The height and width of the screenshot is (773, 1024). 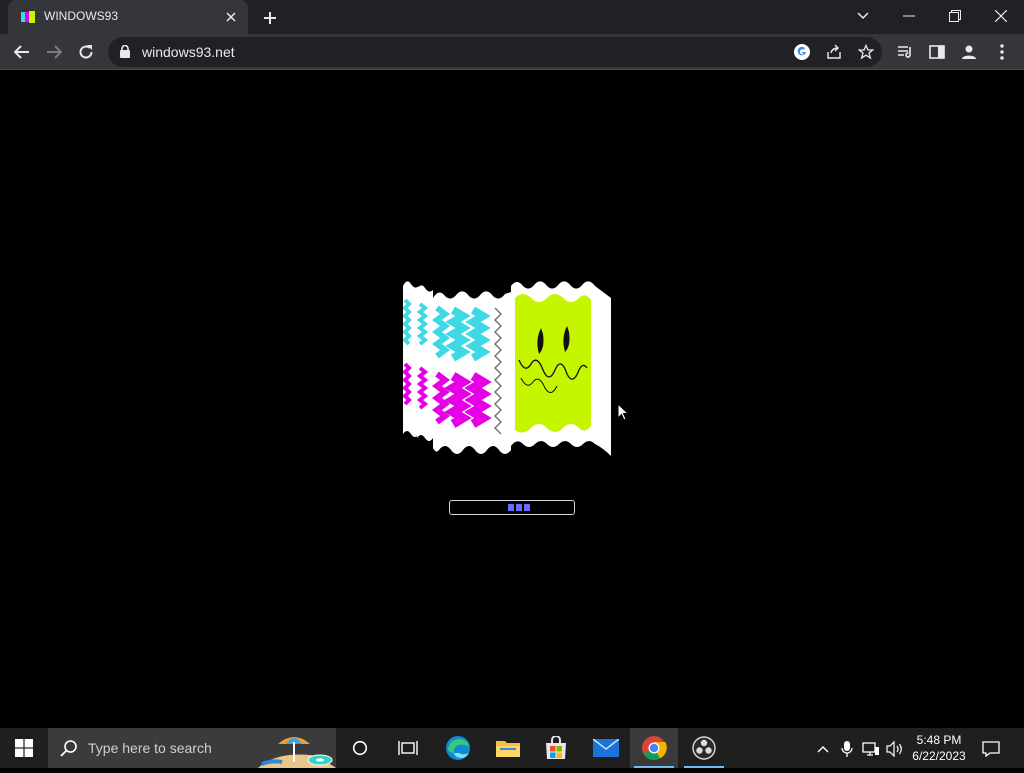 I want to click on mail-icon, so click(x=606, y=748).